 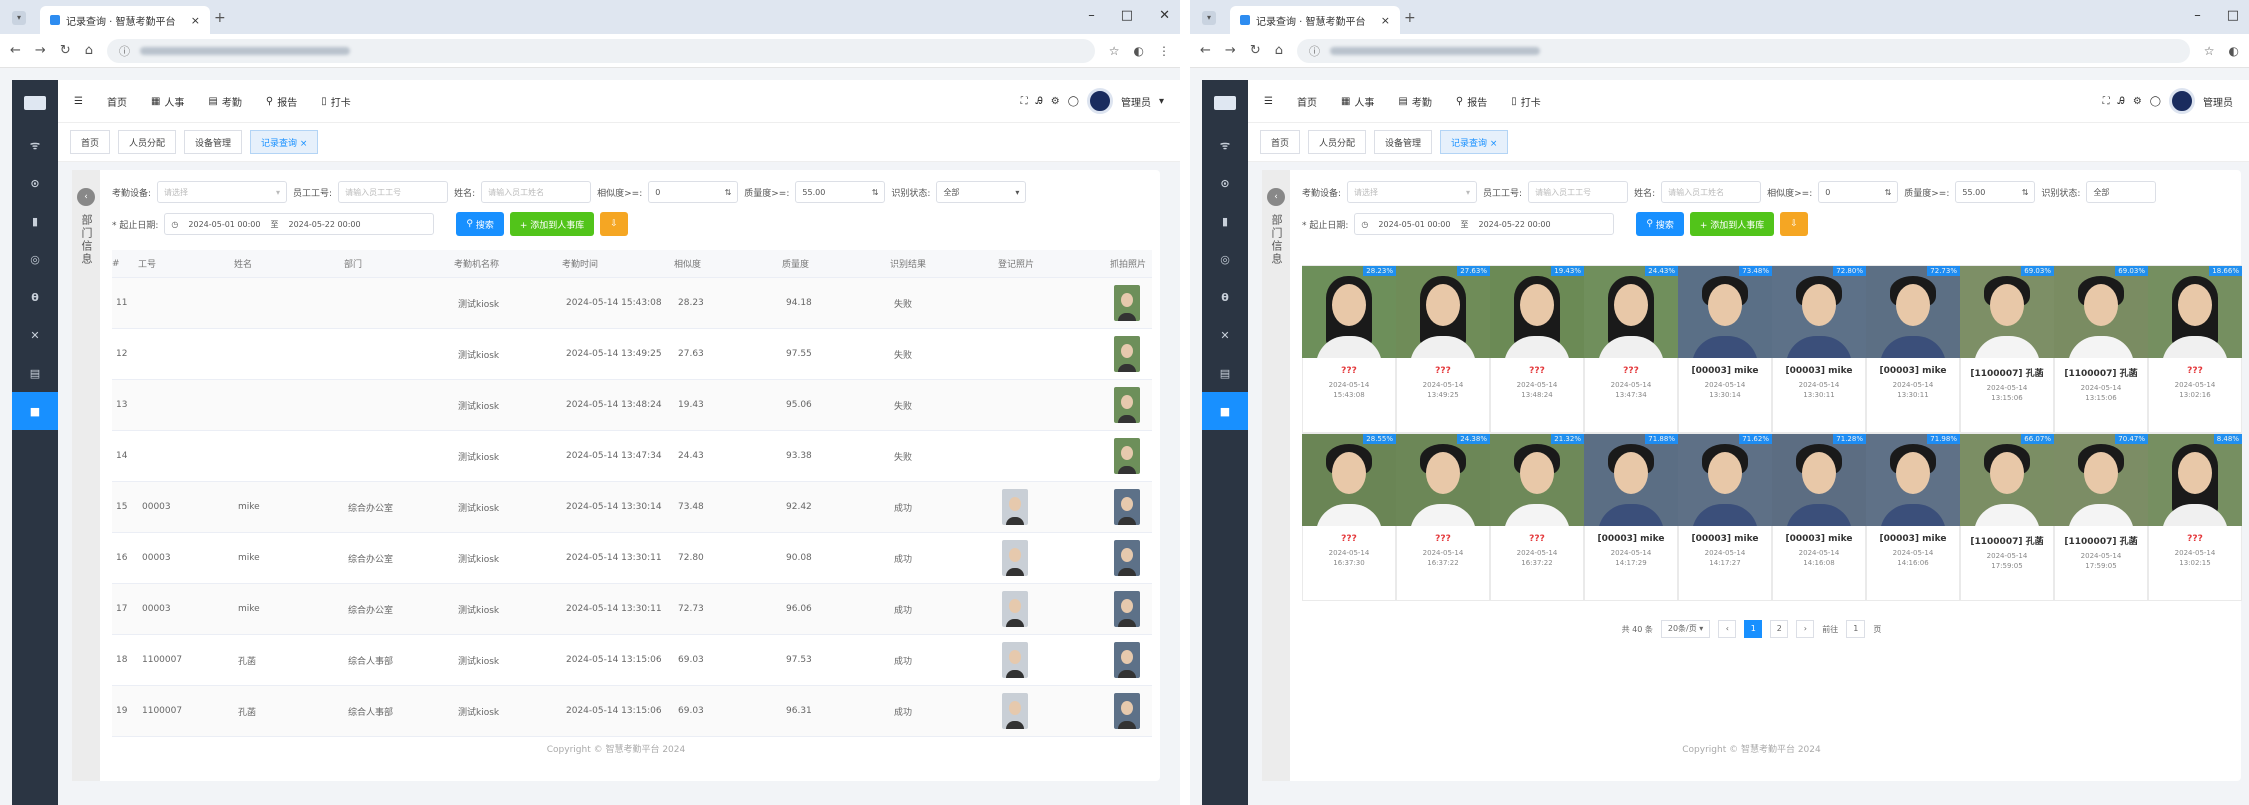 What do you see at coordinates (840, 192) in the screenshot?
I see `quality-input: 55.00 ⇅` at bounding box center [840, 192].